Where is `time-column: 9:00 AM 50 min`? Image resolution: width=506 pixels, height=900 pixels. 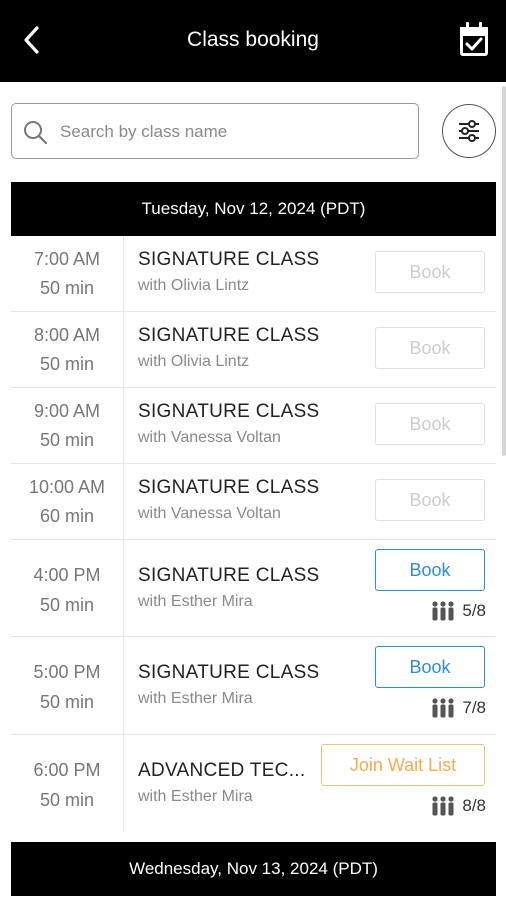 time-column: 9:00 AM 50 min is located at coordinates (67, 425).